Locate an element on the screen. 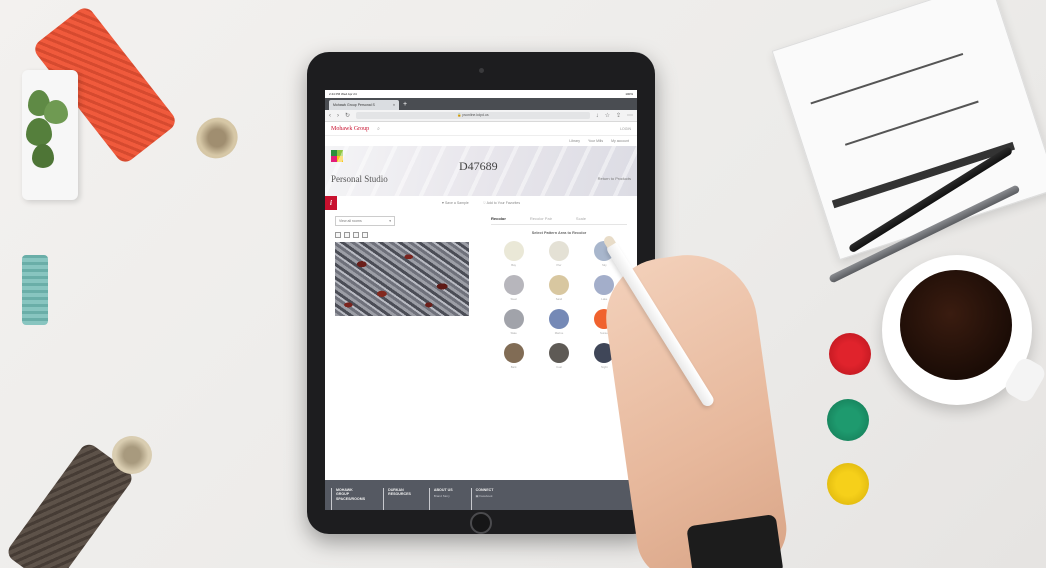 This screenshot has height=568, width=1046. browser-tab-bar: Mohawk Group Personal S × + is located at coordinates (481, 104).